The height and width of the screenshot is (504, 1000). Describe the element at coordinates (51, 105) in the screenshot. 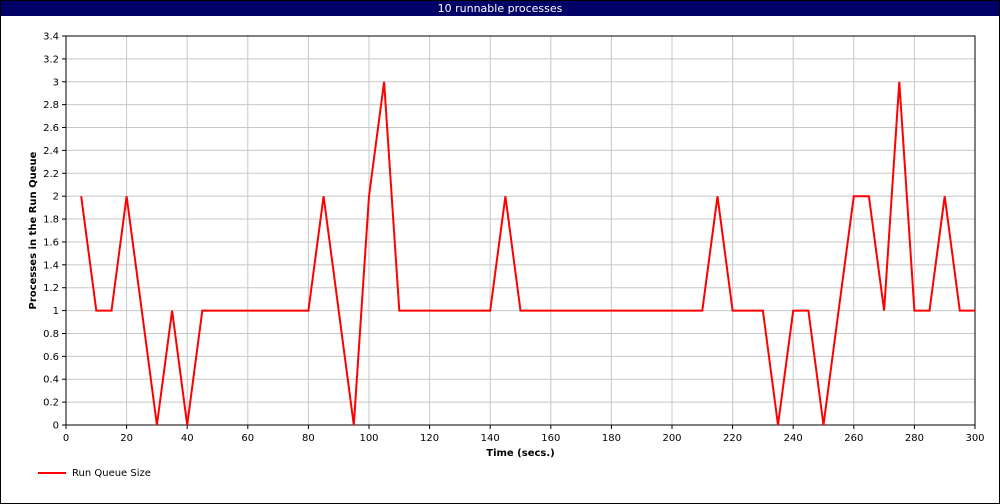

I see `y-tick-label: 2.8` at that location.